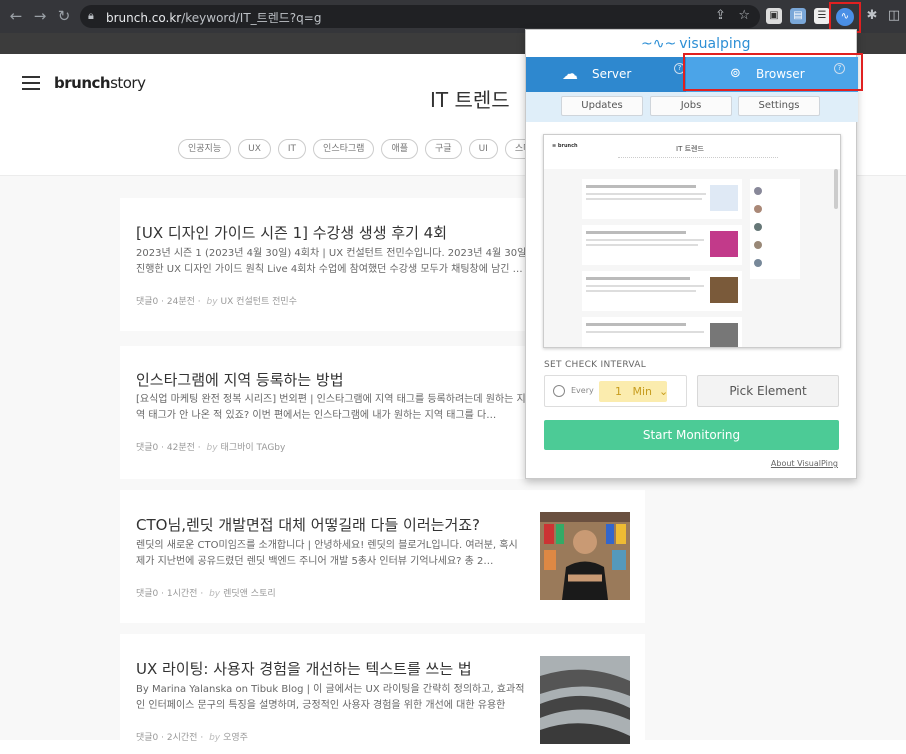 Image resolution: width=906 pixels, height=754 pixels. What do you see at coordinates (715, 44) in the screenshot?
I see `visualping-brand: visualping` at bounding box center [715, 44].